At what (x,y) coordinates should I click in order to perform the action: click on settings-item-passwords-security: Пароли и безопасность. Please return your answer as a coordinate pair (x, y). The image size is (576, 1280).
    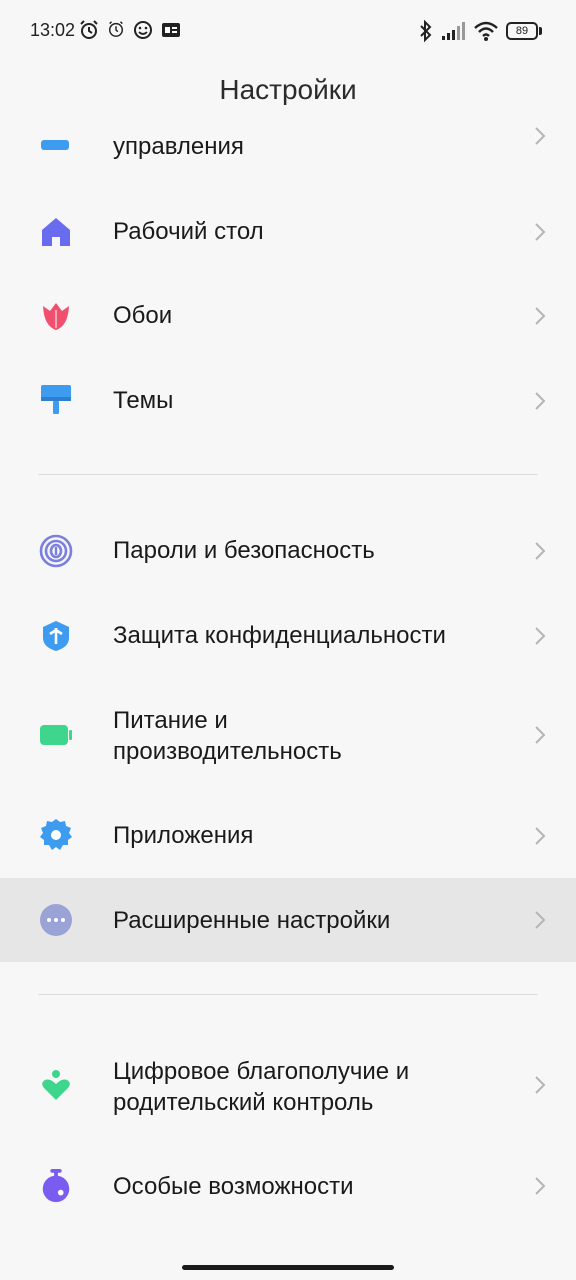
    Looking at the image, I should click on (288, 551).